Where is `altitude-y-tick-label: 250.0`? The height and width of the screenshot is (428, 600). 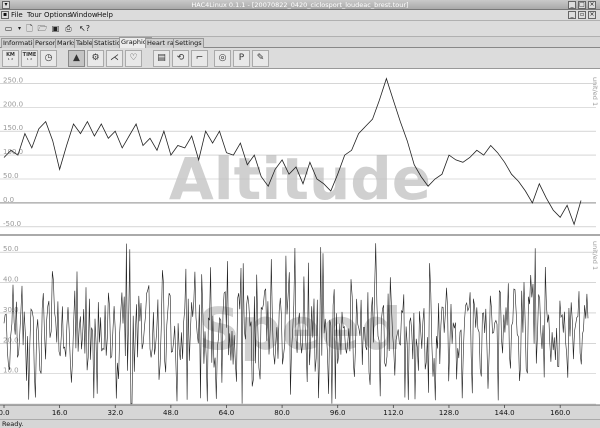
altitude-y-tick-label: 250.0 is located at coordinates (13, 80).